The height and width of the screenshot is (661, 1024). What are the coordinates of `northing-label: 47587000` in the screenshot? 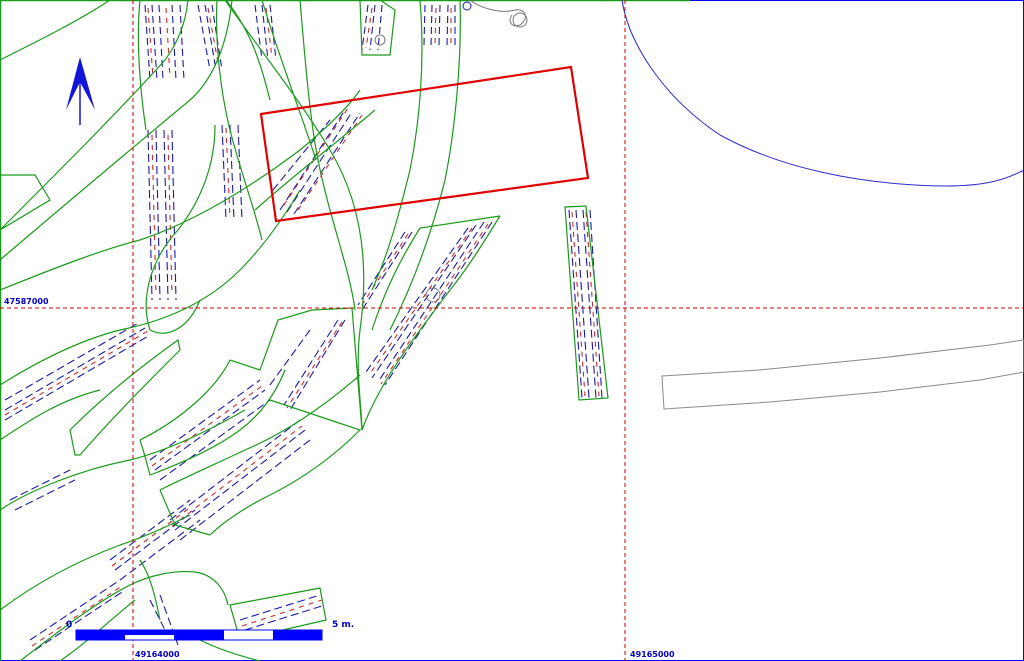 It's located at (26, 301).